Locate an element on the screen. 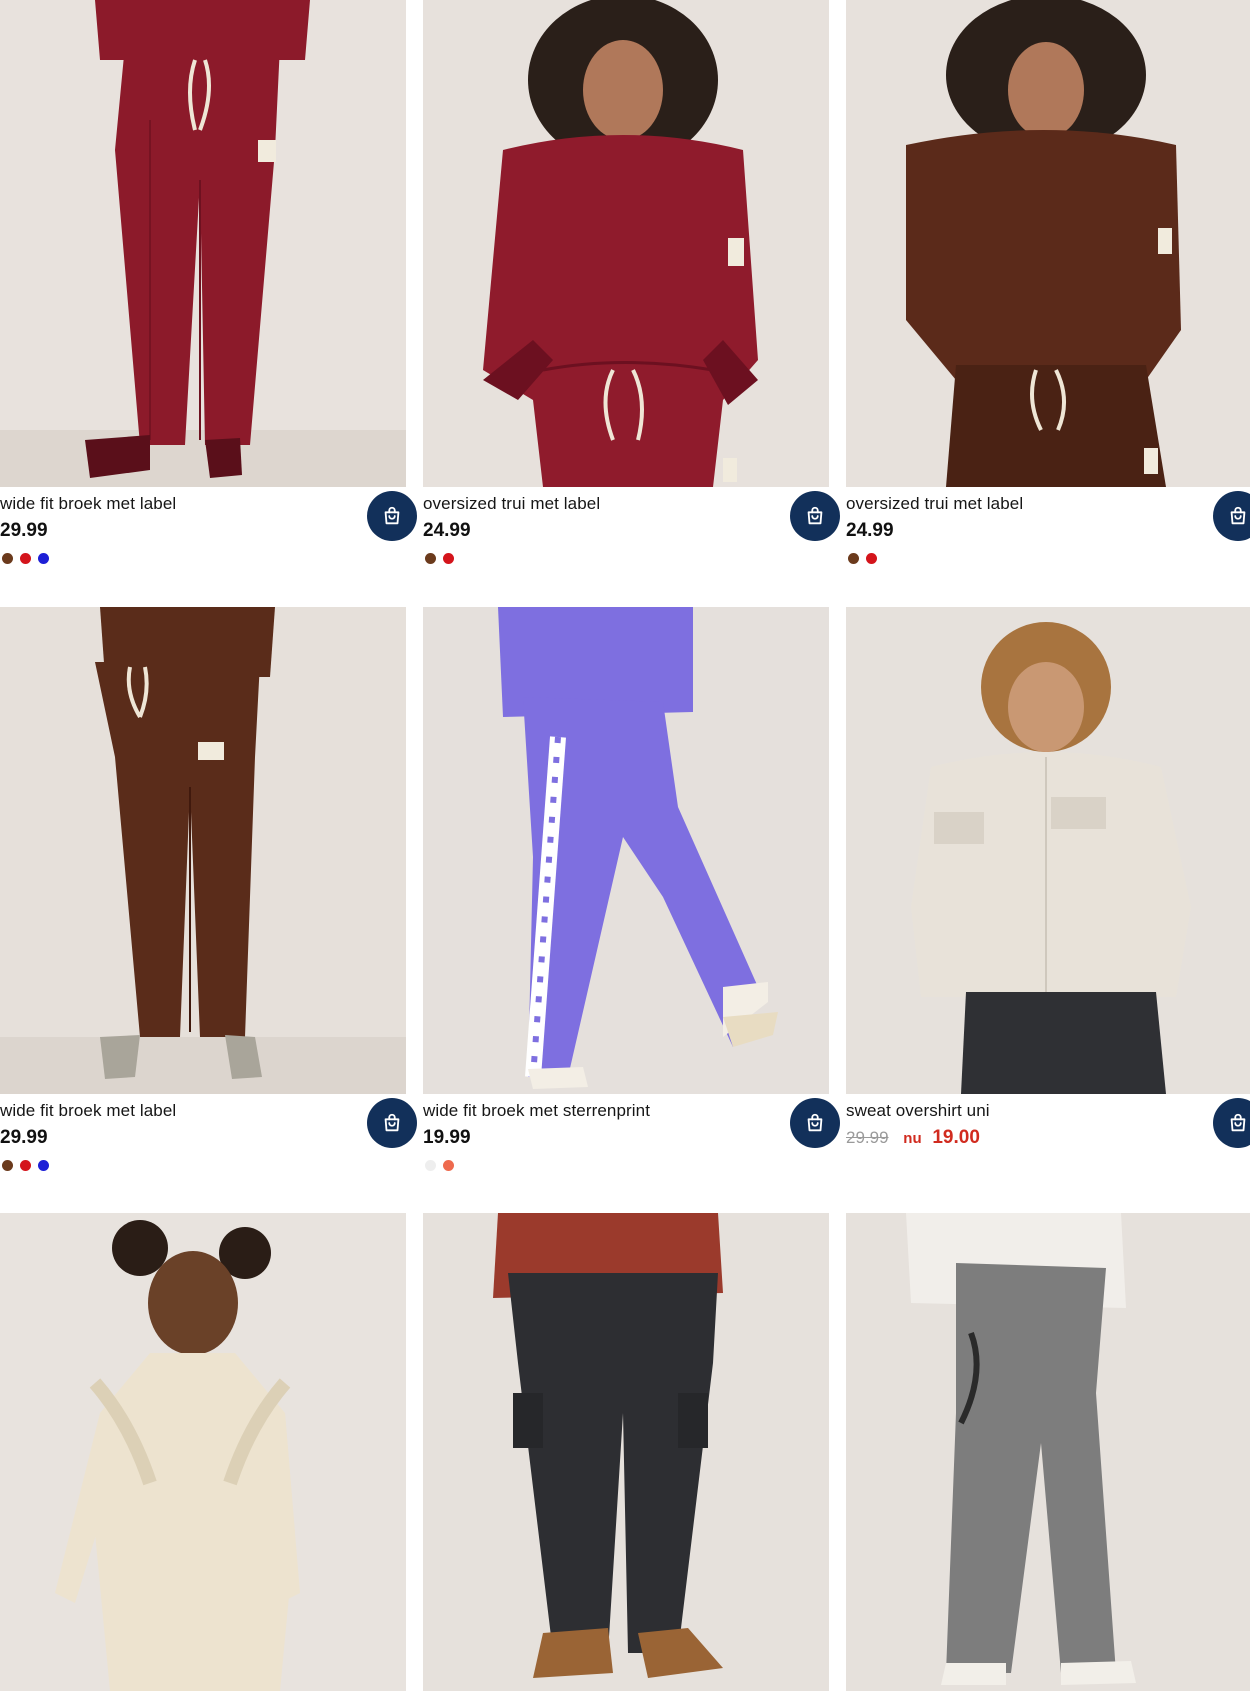  product-price: 19.99 is located at coordinates (447, 1137).